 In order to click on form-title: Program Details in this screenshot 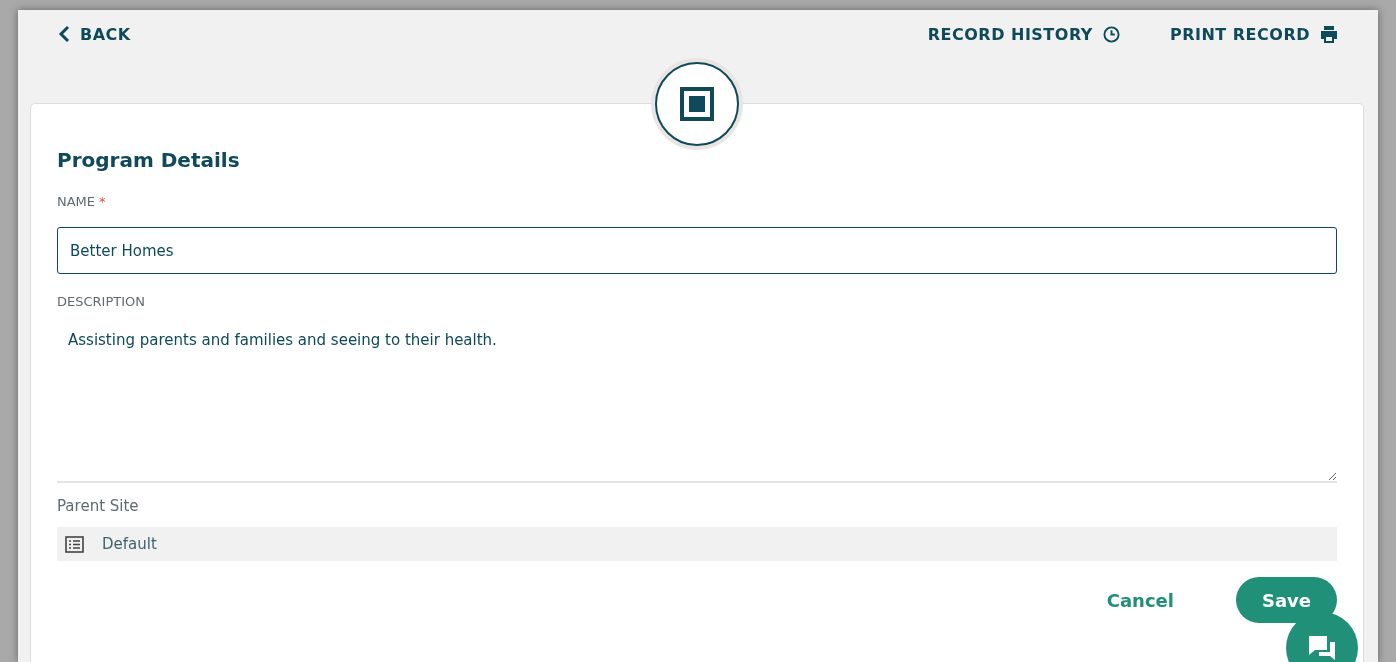, I will do `click(149, 160)`.